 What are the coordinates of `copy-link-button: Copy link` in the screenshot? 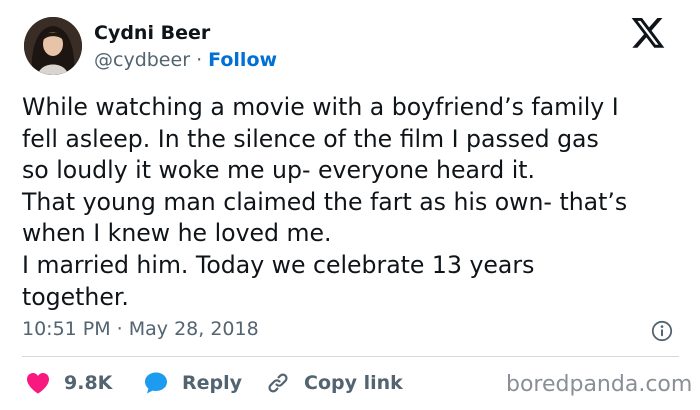 It's located at (334, 383).